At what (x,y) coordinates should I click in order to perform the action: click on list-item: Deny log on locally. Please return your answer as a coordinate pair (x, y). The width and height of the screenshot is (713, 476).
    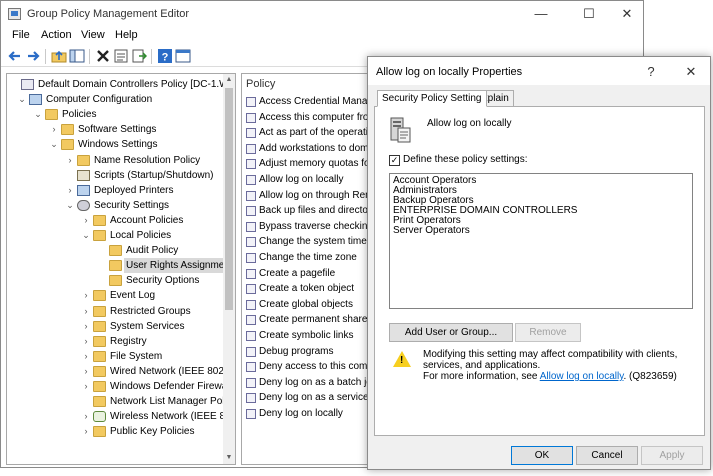
    Looking at the image, I should click on (308, 413).